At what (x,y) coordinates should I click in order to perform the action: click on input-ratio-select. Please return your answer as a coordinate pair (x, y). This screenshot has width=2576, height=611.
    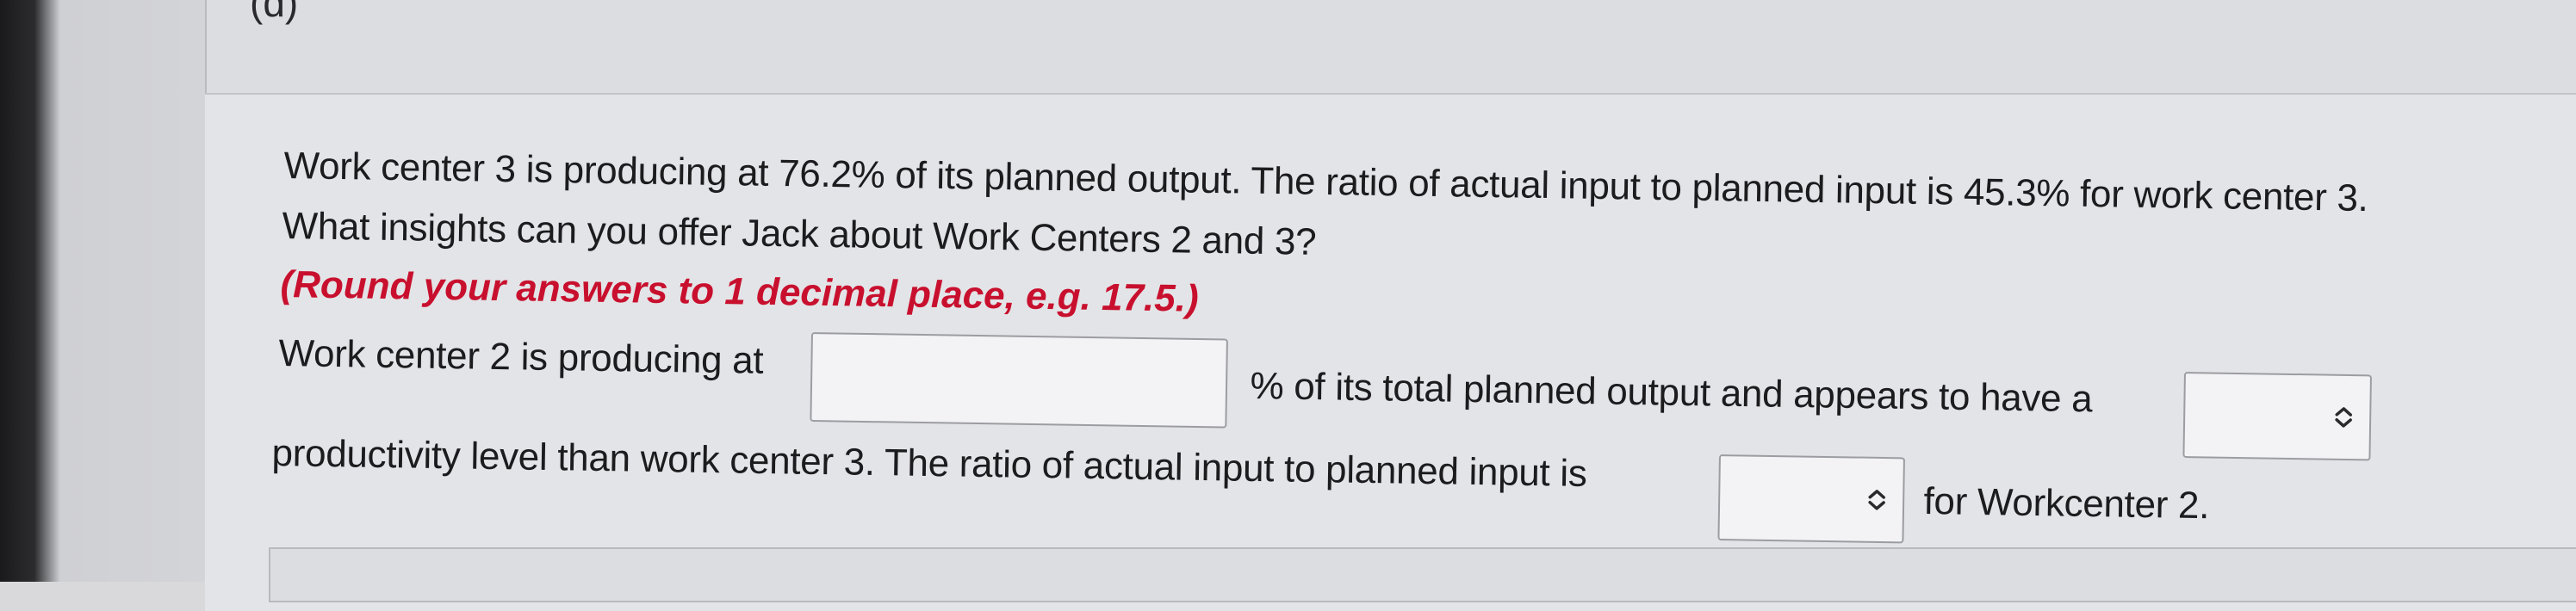
    Looking at the image, I should click on (1811, 499).